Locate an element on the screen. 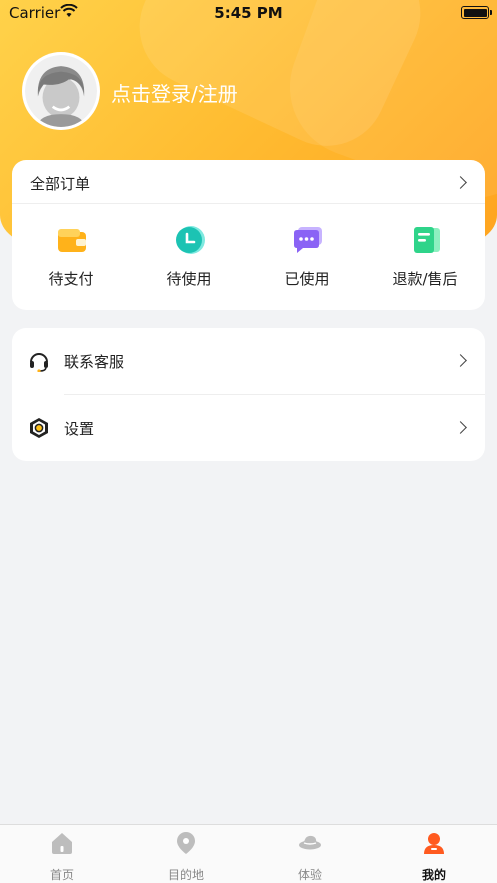 This screenshot has width=497, height=883. avatar is located at coordinates (61, 91).